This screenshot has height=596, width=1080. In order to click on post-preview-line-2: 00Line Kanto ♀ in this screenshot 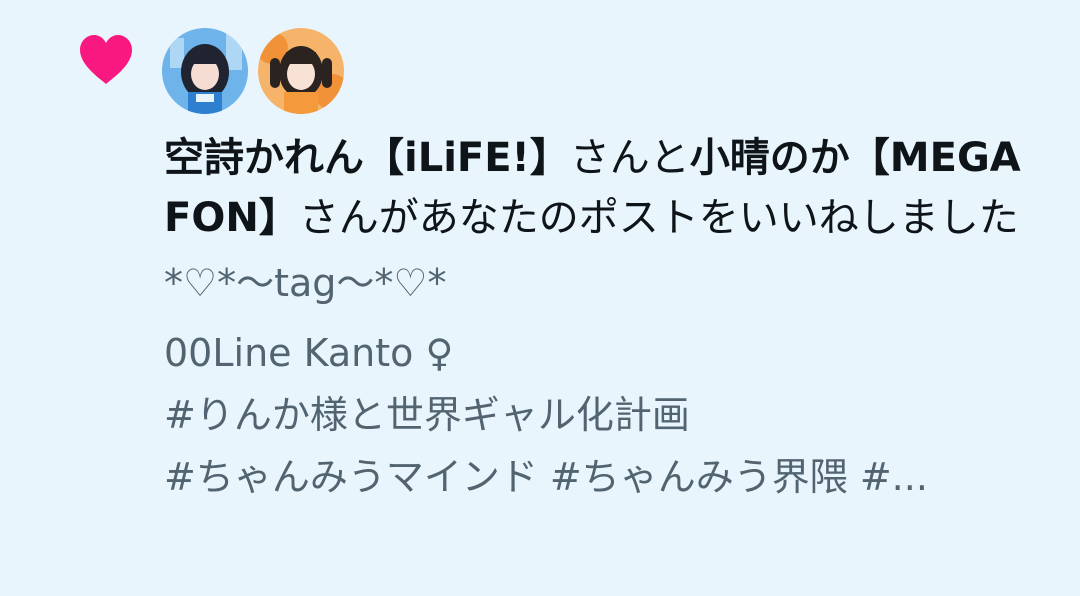, I will do `click(309, 353)`.